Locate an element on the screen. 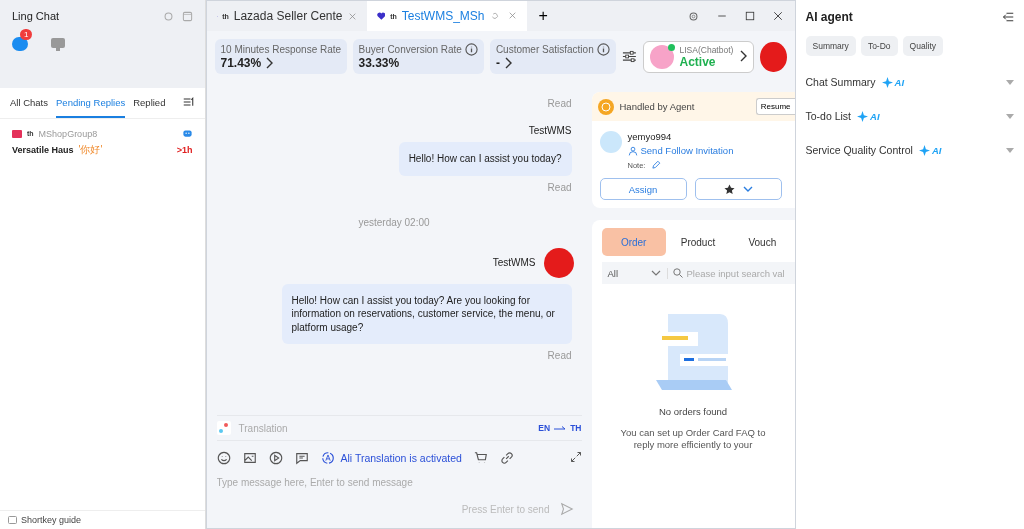  edit-icon is located at coordinates (656, 165).